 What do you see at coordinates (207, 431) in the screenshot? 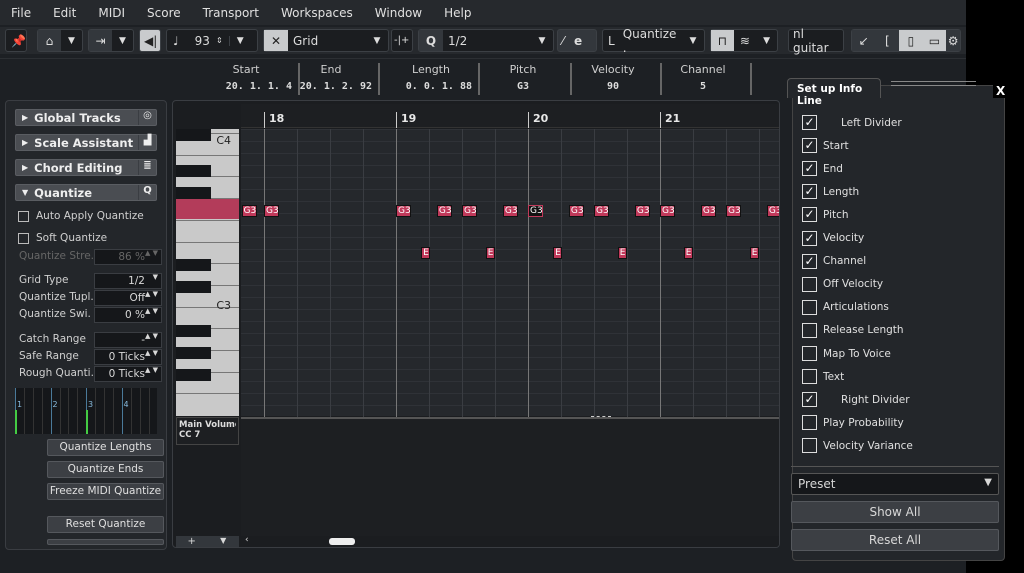
I see `controller-lane-label: Main Volume CC 7` at bounding box center [207, 431].